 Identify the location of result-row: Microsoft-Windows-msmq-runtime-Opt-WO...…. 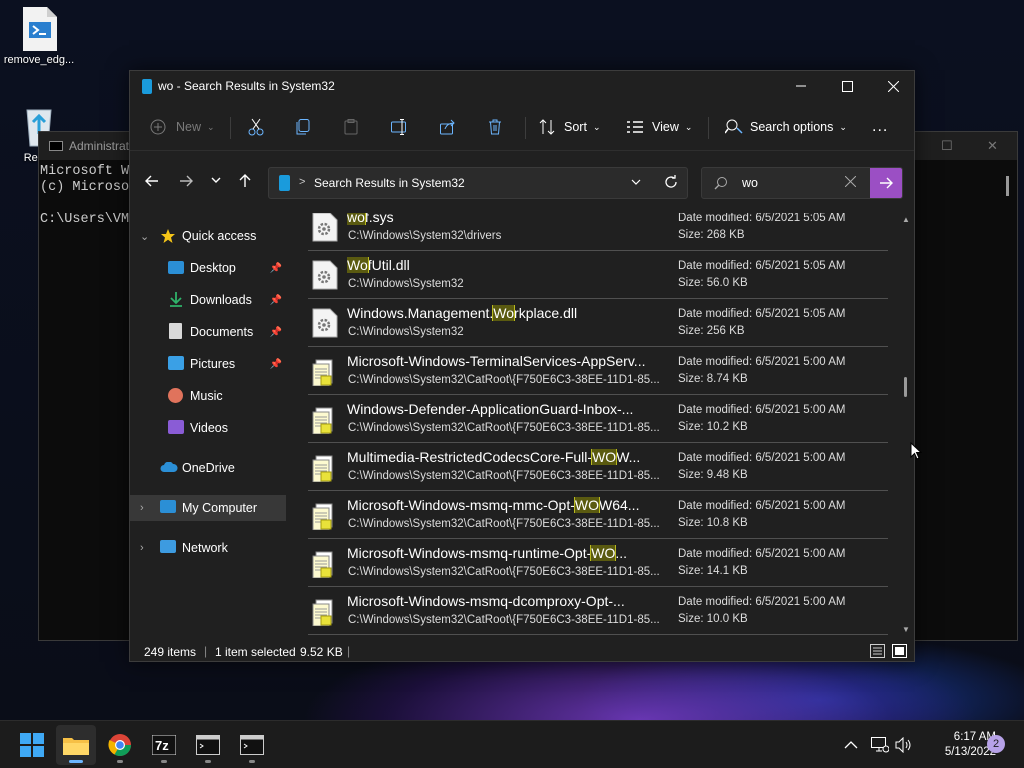
(598, 563).